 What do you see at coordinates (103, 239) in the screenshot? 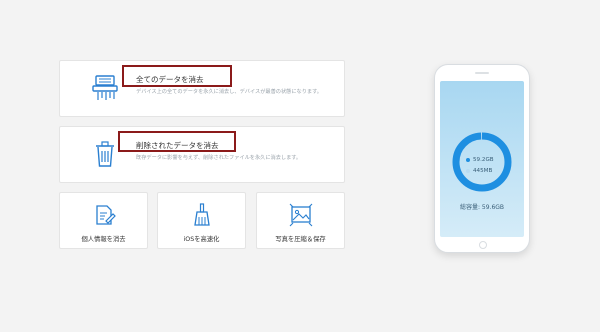
I see `erase-private-label: 個人情報を消去` at bounding box center [103, 239].